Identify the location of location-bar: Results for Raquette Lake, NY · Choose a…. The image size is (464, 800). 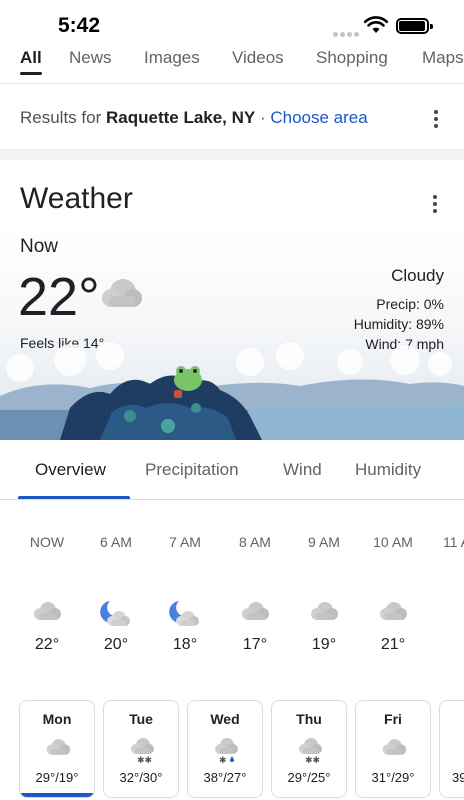
(232, 117).